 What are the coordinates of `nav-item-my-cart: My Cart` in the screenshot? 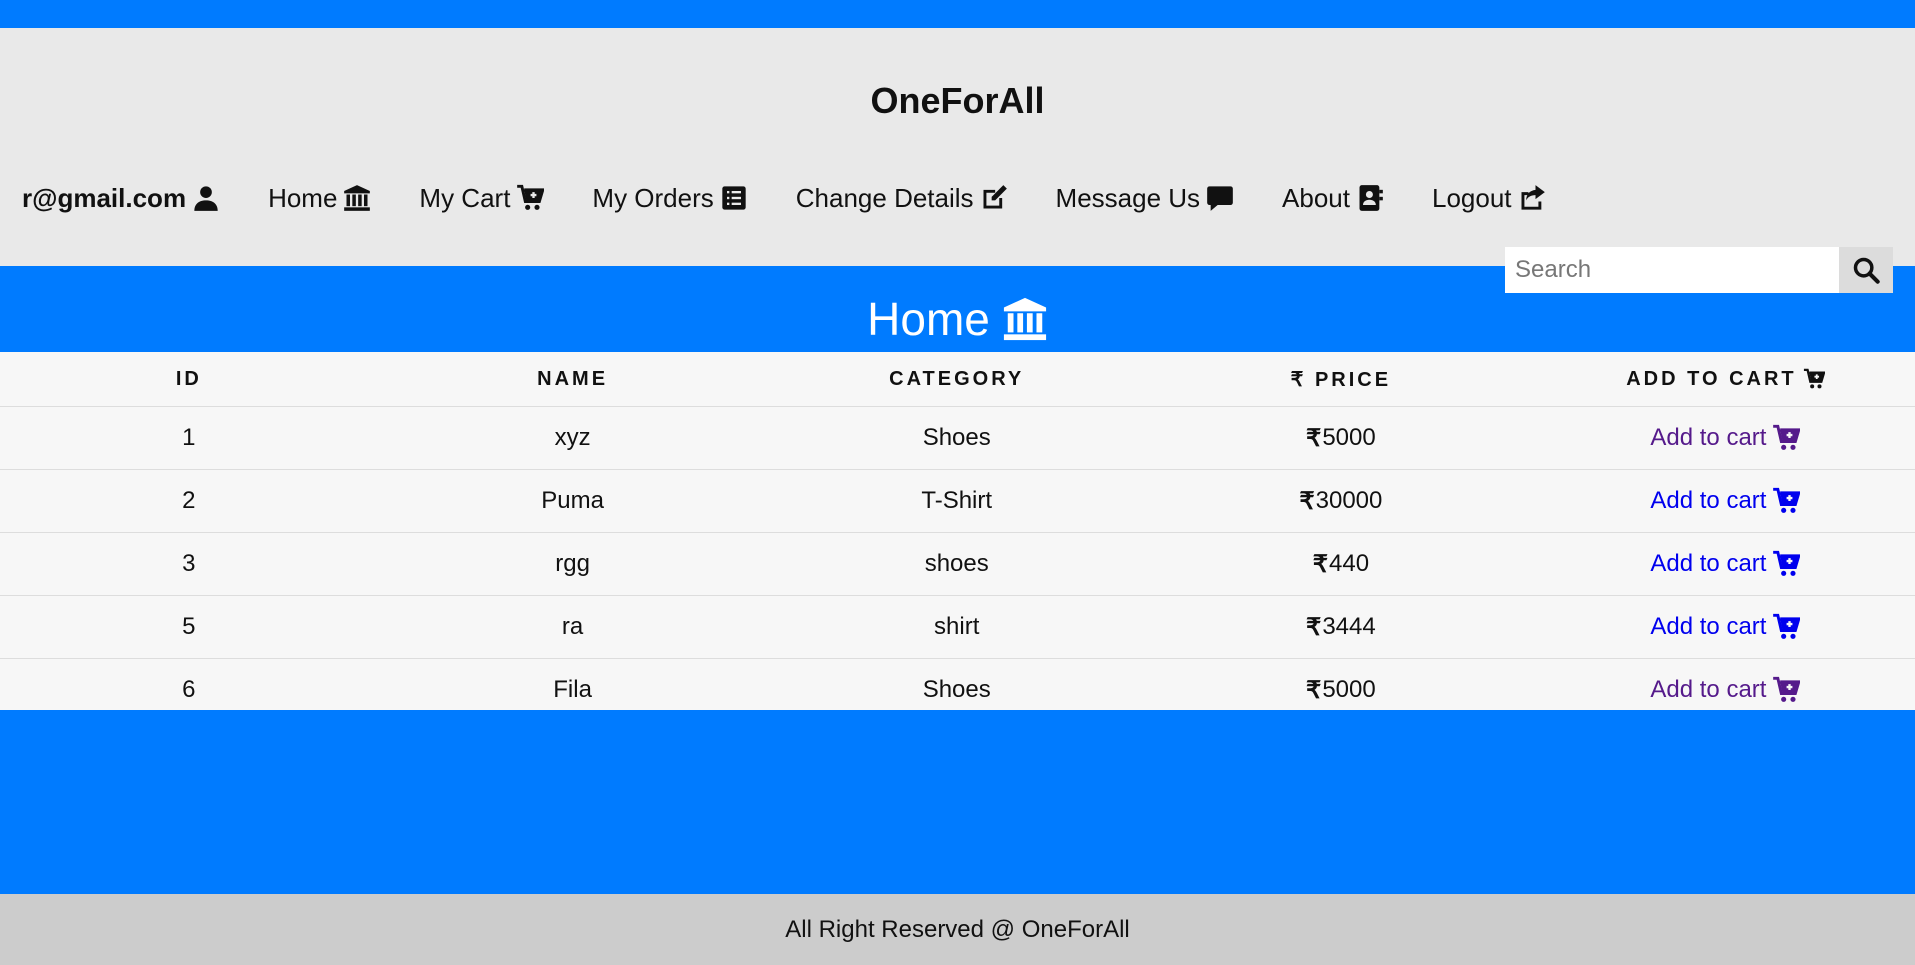 It's located at (482, 198).